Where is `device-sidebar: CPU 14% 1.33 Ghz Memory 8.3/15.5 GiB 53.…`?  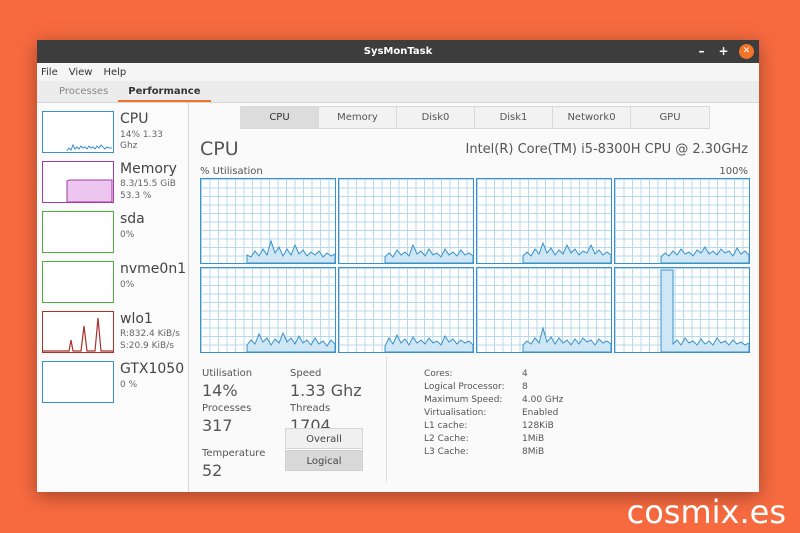 device-sidebar: CPU 14% 1.33 Ghz Memory 8.3/15.5 GiB 53.… is located at coordinates (113, 297).